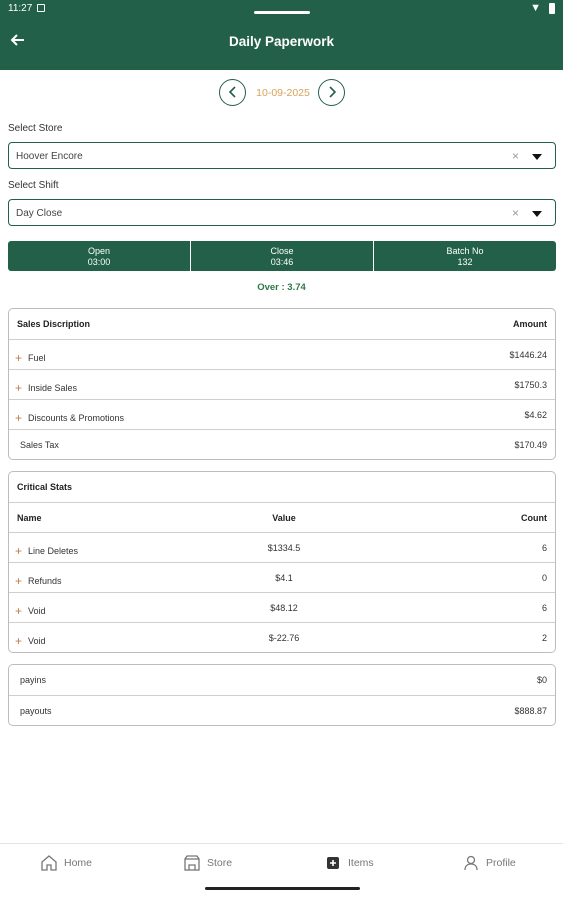 This screenshot has height=900, width=563. Describe the element at coordinates (35, 128) in the screenshot. I see `select-store-label: Select Store` at that location.